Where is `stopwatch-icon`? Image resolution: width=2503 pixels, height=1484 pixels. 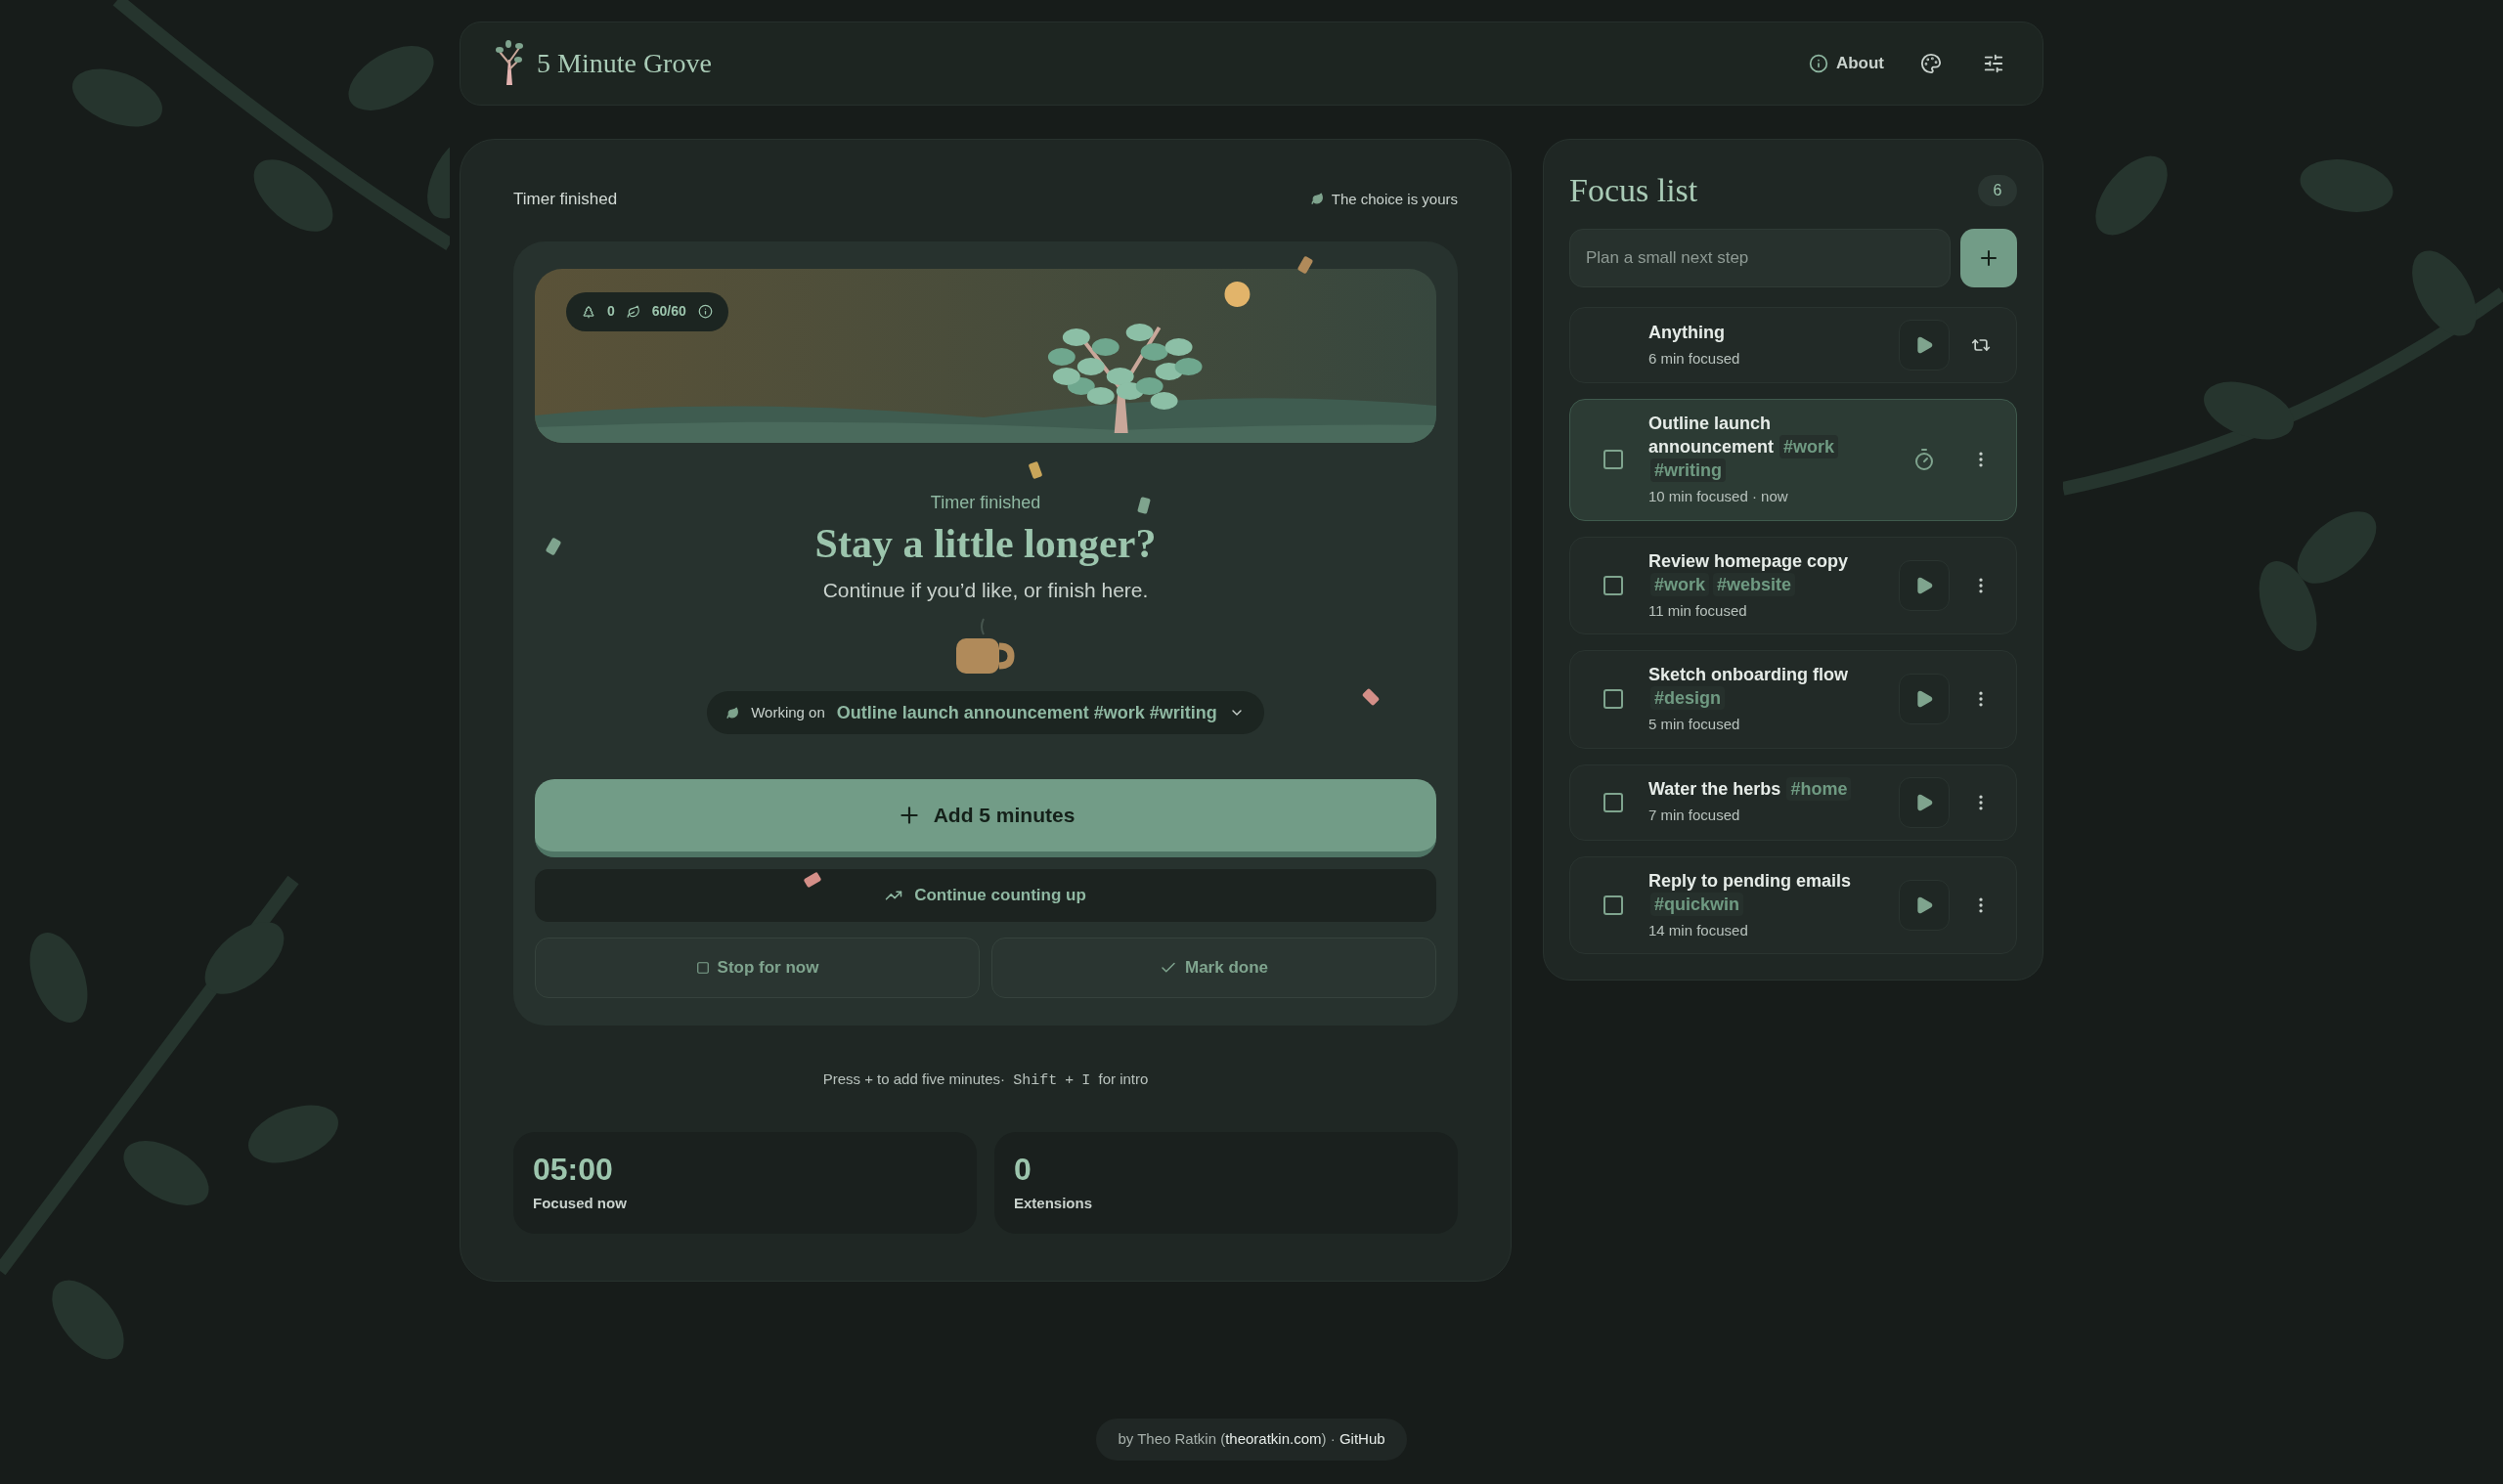
stopwatch-icon is located at coordinates (1924, 460).